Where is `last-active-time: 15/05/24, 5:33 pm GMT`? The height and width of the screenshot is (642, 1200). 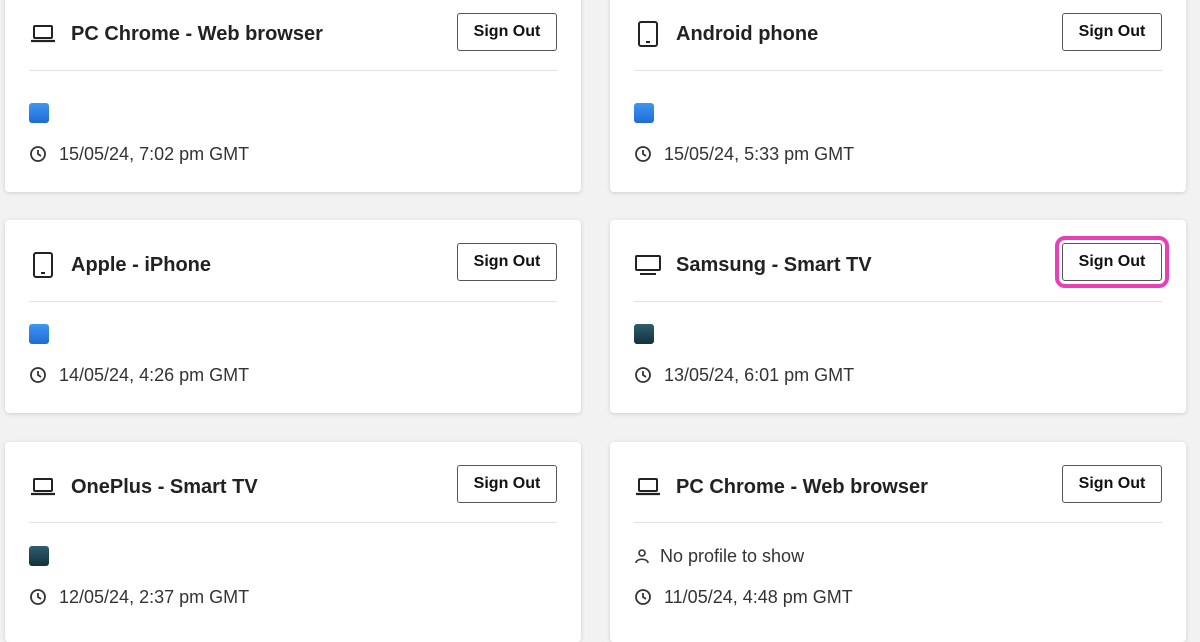
last-active-time: 15/05/24, 5:33 pm GMT is located at coordinates (744, 154).